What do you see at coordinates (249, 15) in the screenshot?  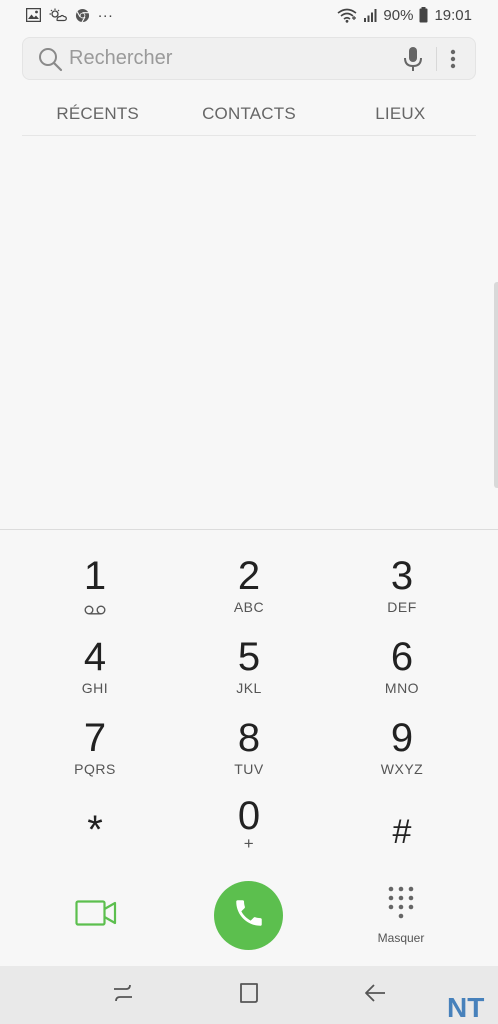 I see `status-bar: ... 90% 19:01` at bounding box center [249, 15].